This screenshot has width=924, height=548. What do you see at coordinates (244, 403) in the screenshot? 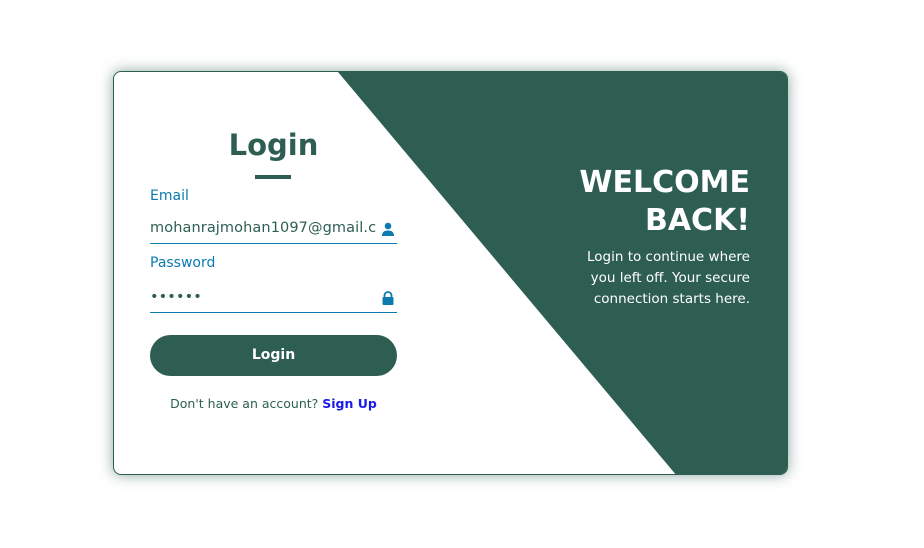
I see `no-account-text: Don't have an account?` at bounding box center [244, 403].